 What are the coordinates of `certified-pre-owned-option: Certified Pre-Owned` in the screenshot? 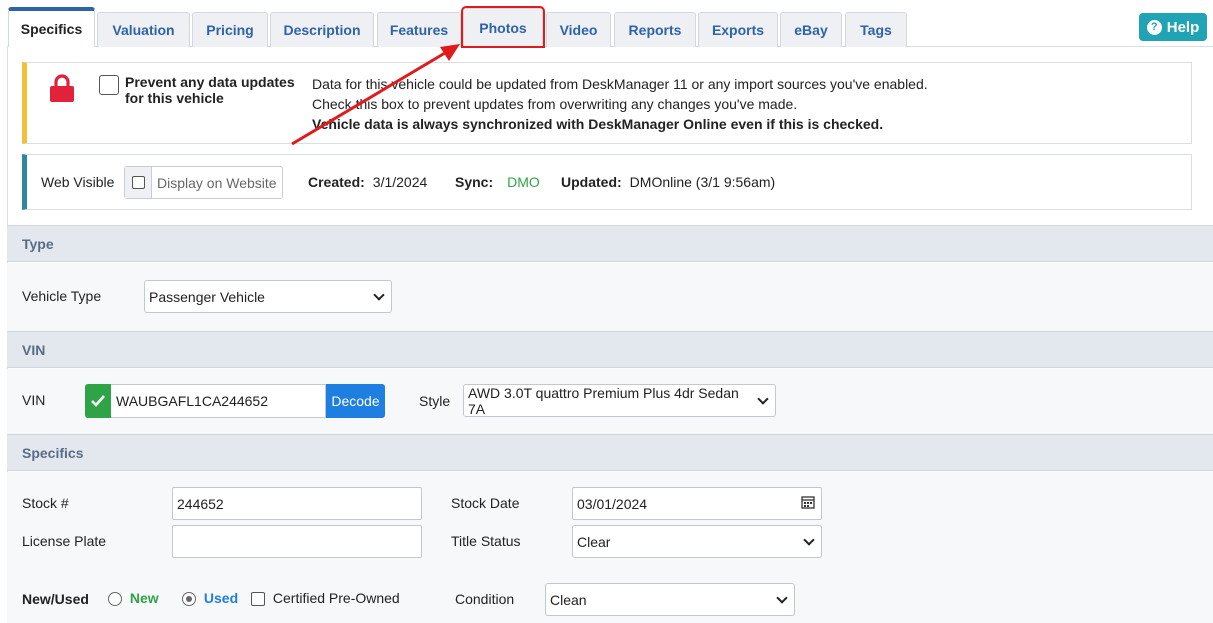 It's located at (325, 598).